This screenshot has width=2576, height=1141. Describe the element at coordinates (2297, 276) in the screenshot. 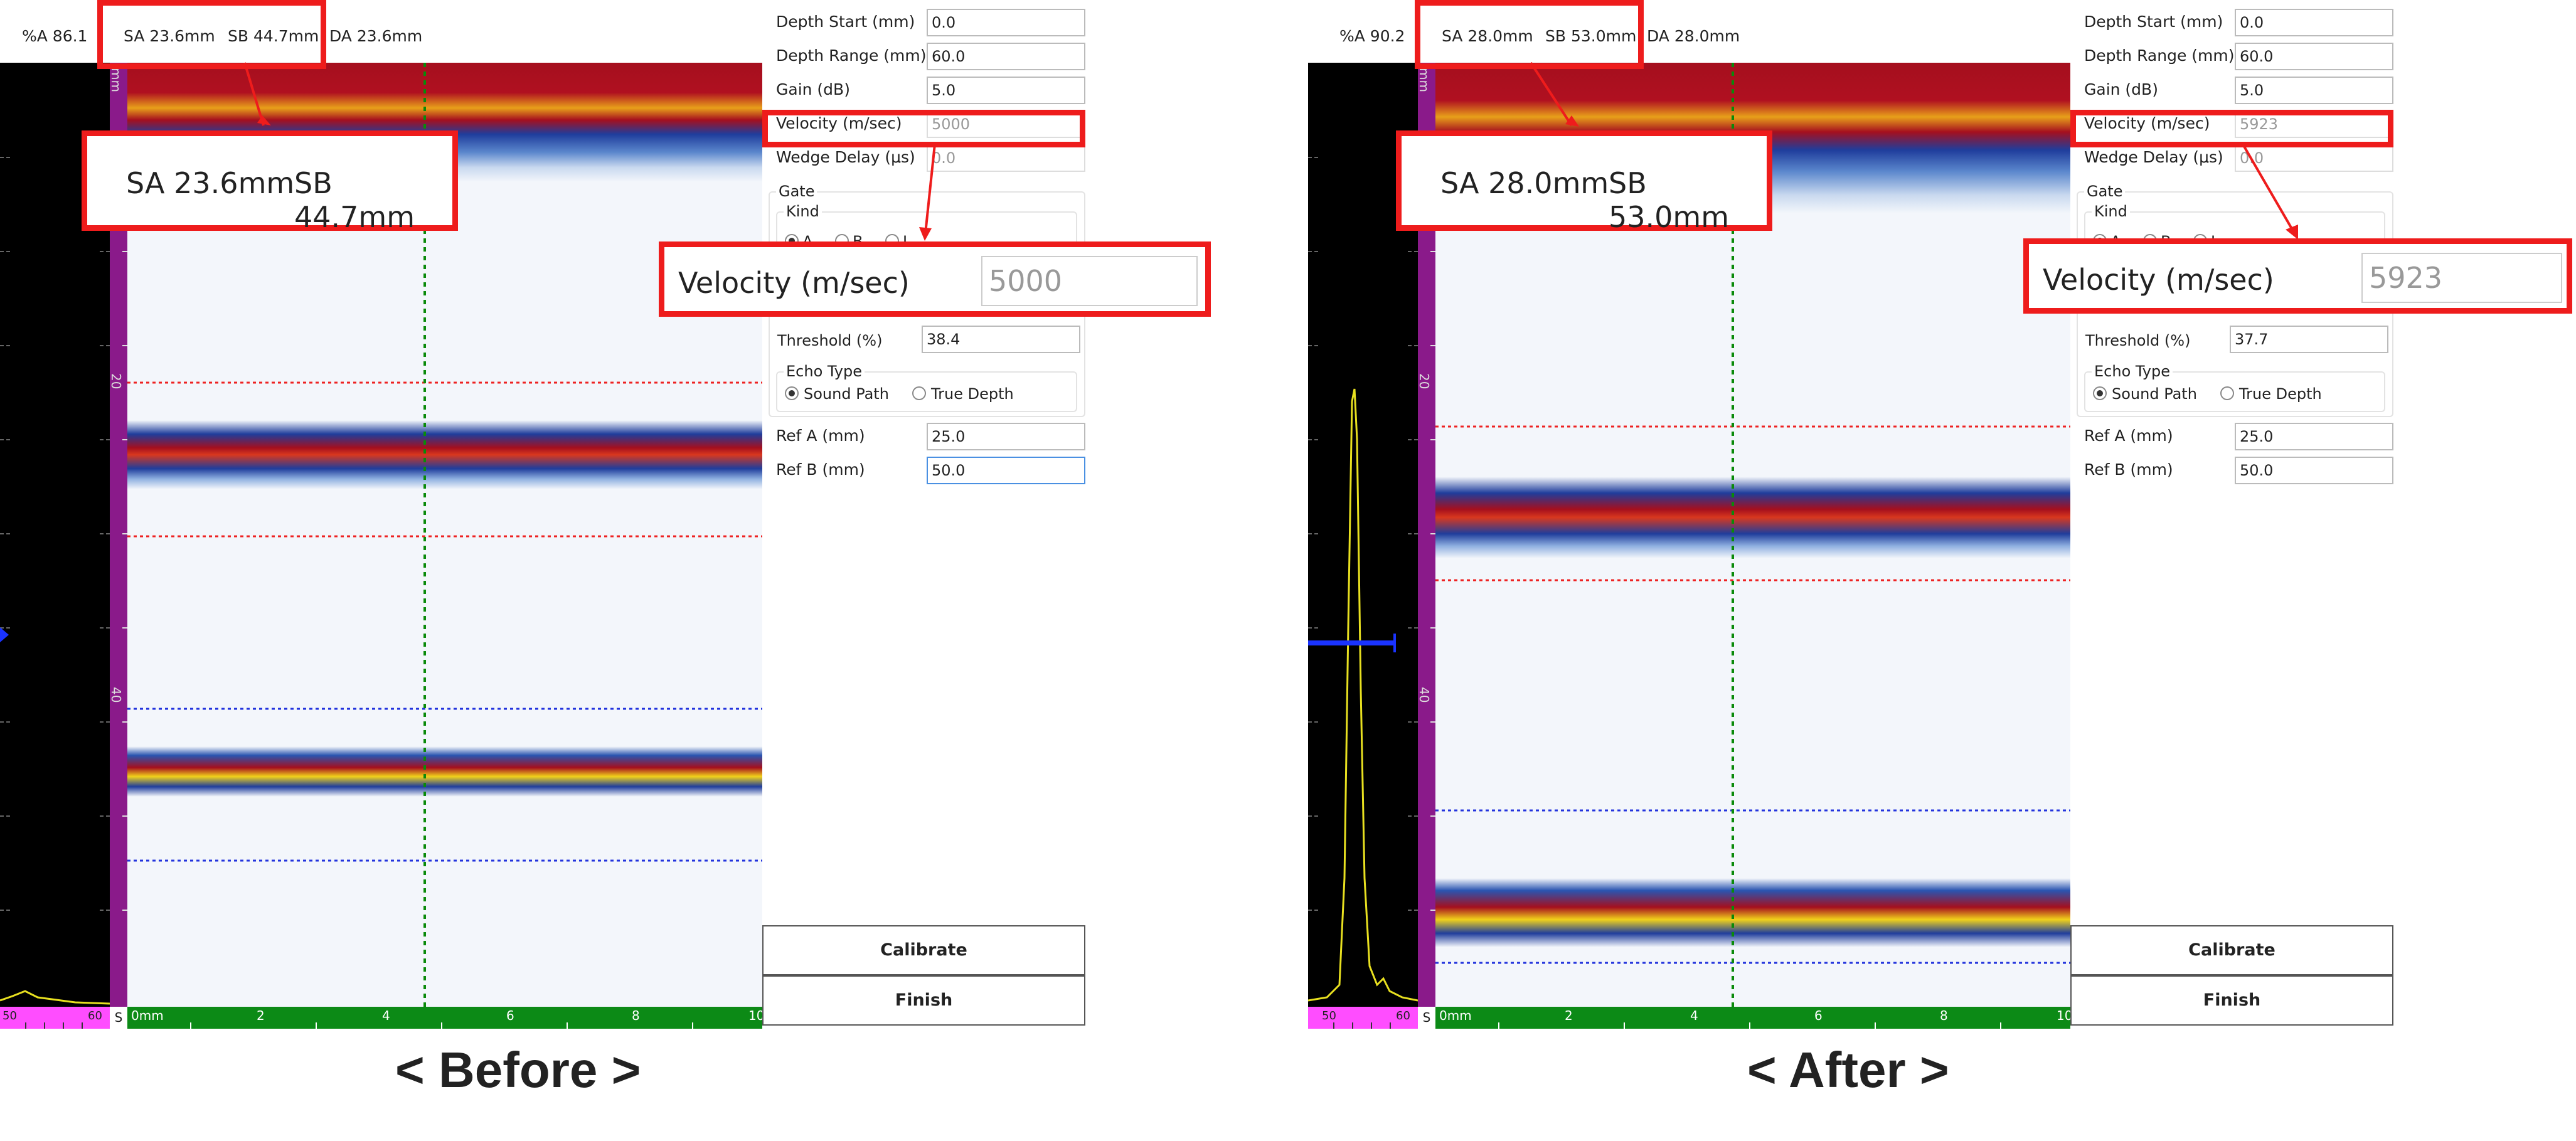

I see `velocity-zoom-callout: Velocity (m/sec) 5923` at that location.